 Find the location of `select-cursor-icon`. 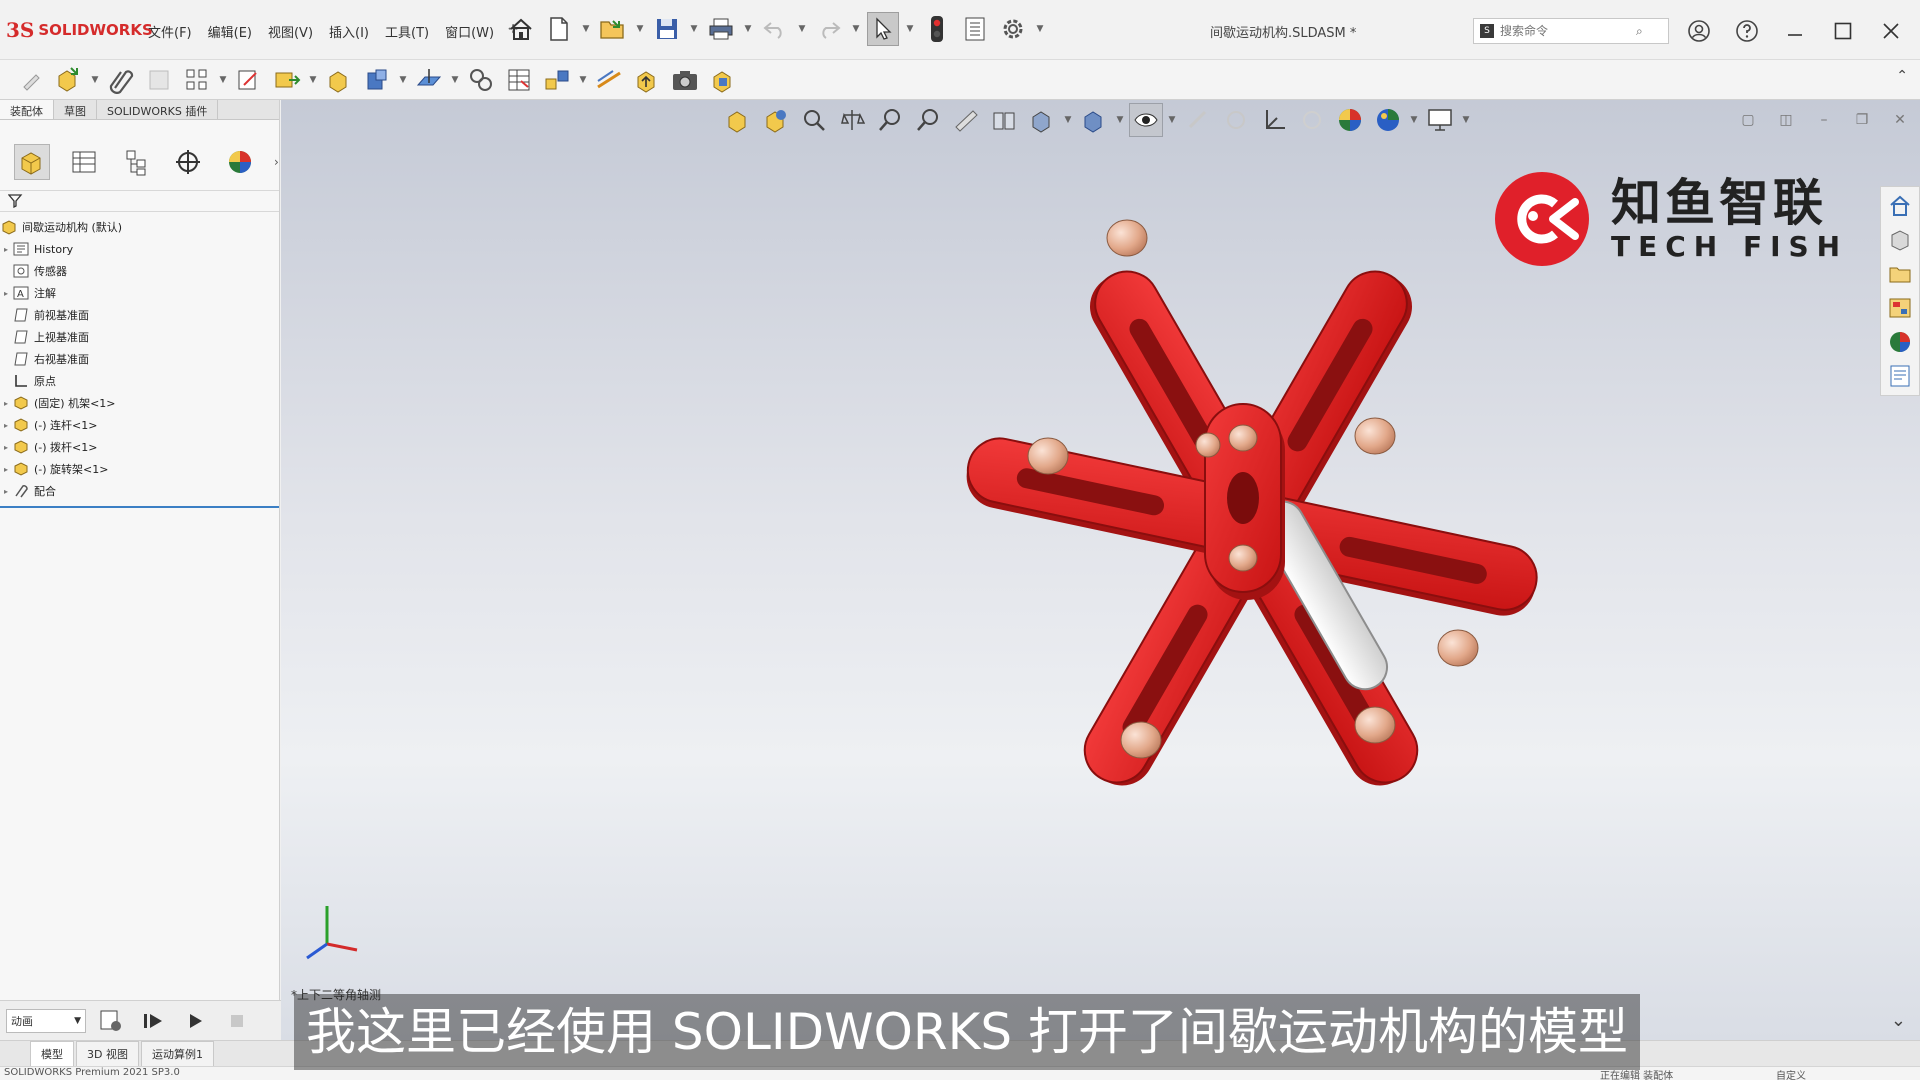

select-cursor-icon is located at coordinates (883, 29).